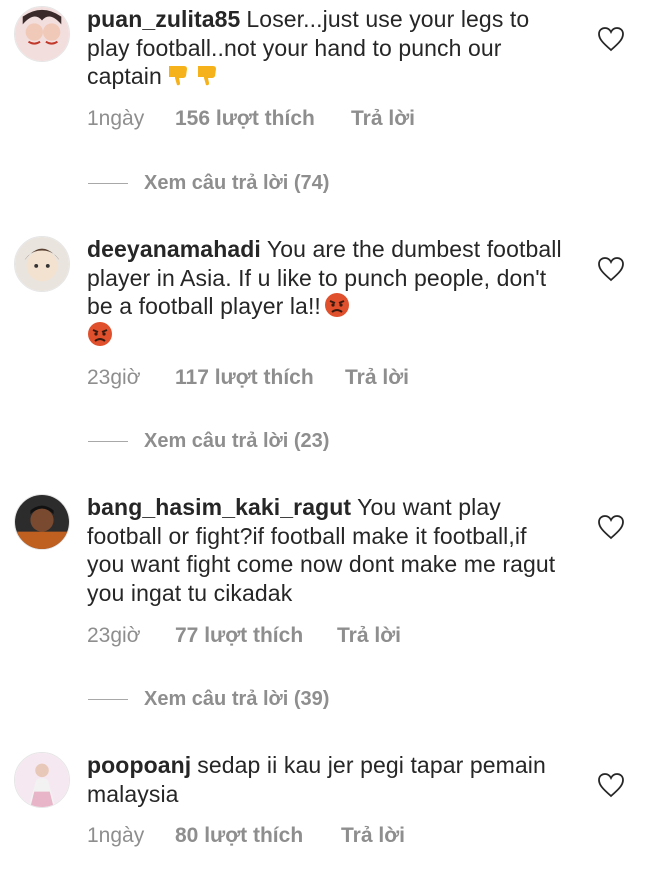 Image resolution: width=660 pixels, height=877 pixels. What do you see at coordinates (237, 699) in the screenshot?
I see `view-replies-label: Xem câu trả lời (39)` at bounding box center [237, 699].